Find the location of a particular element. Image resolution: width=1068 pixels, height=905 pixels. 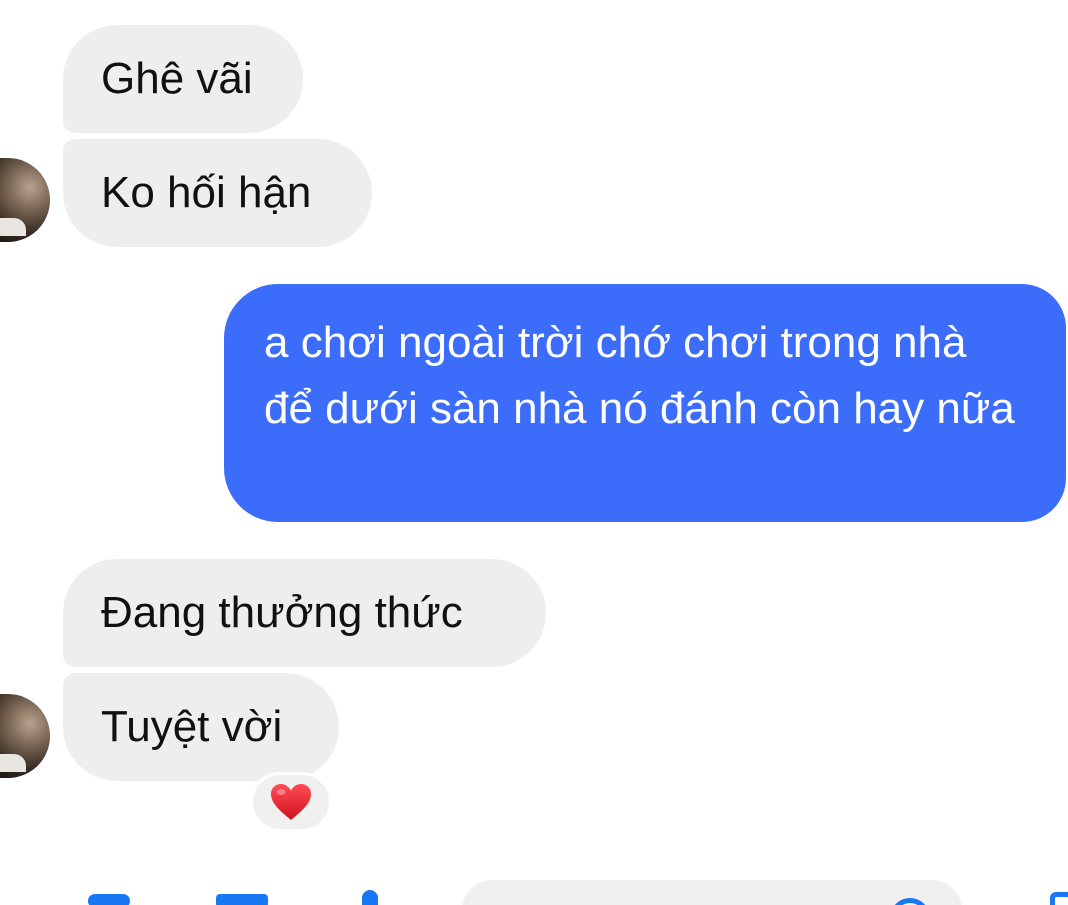

like-icon is located at coordinates (1059, 898).